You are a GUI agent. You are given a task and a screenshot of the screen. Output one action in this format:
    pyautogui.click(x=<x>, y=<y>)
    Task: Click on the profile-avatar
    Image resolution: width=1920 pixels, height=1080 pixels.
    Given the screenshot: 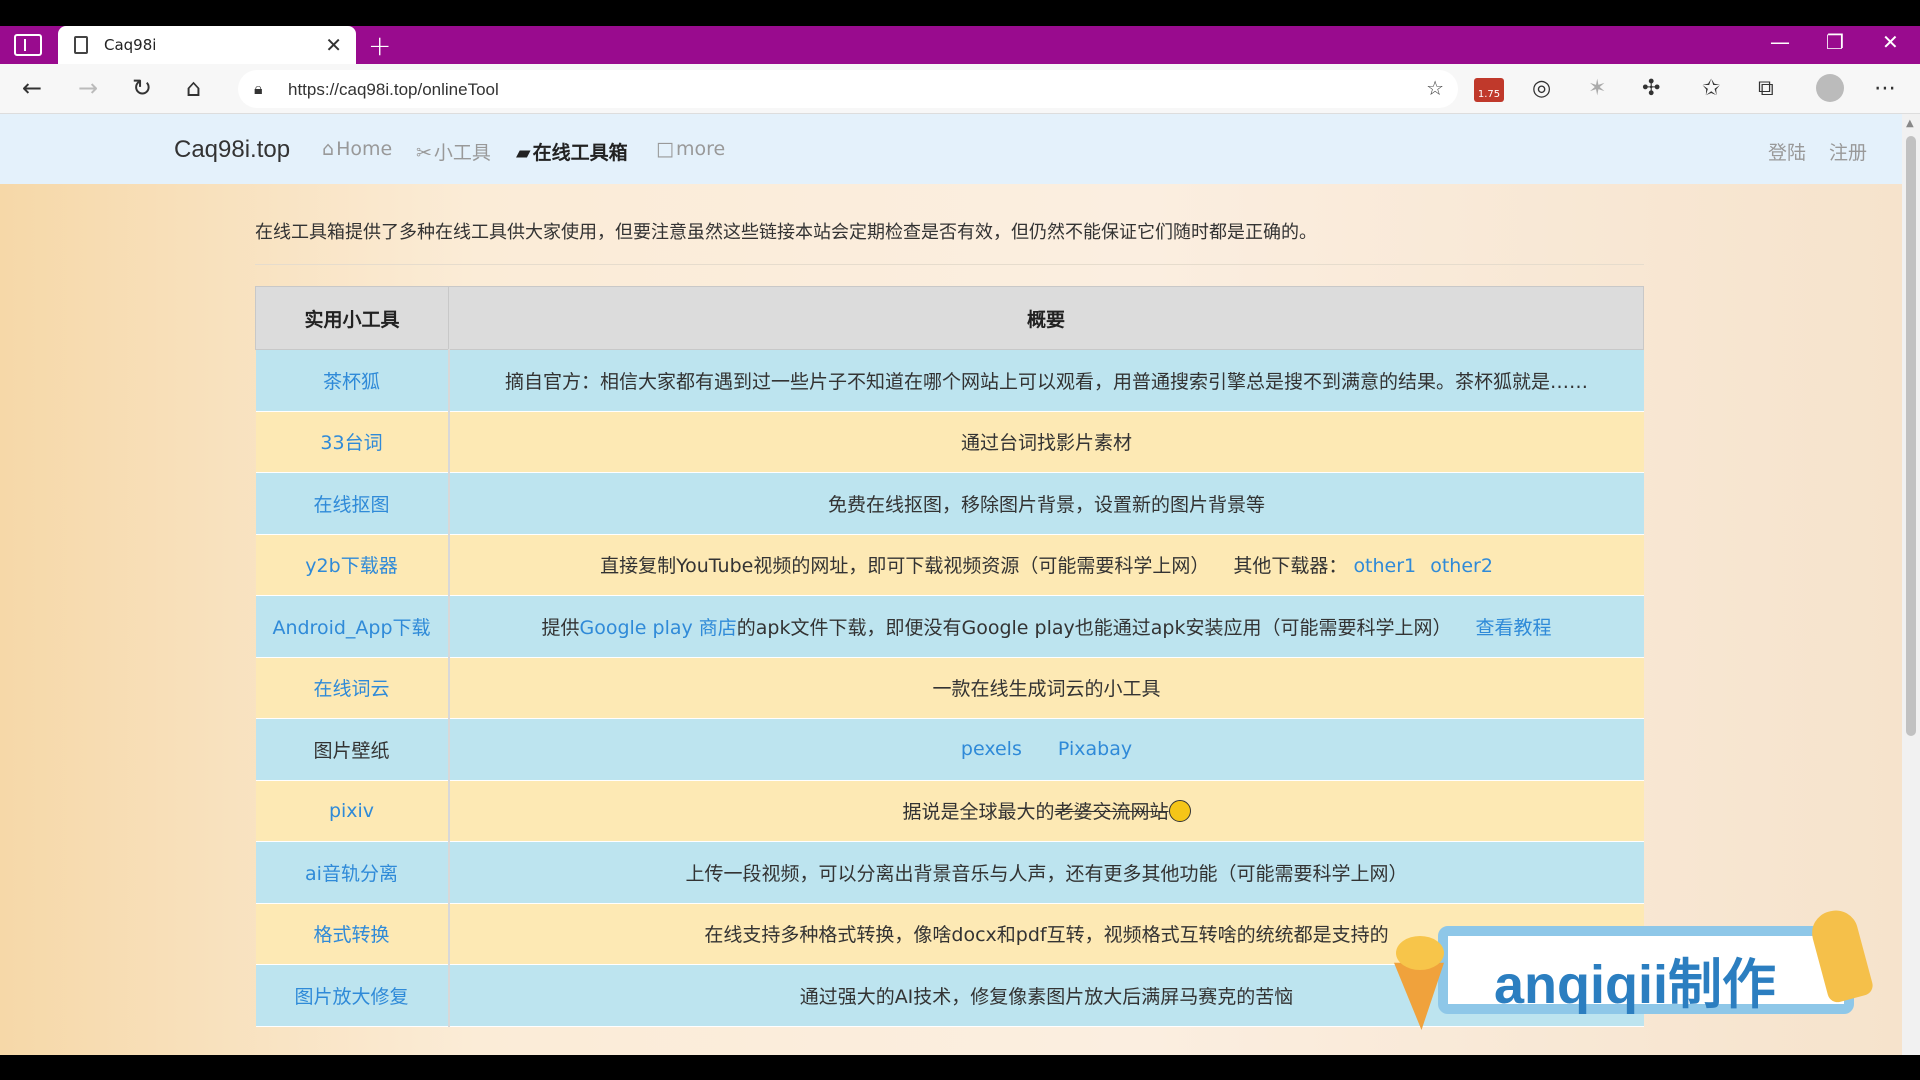 What is the action you would take?
    pyautogui.click(x=1830, y=88)
    